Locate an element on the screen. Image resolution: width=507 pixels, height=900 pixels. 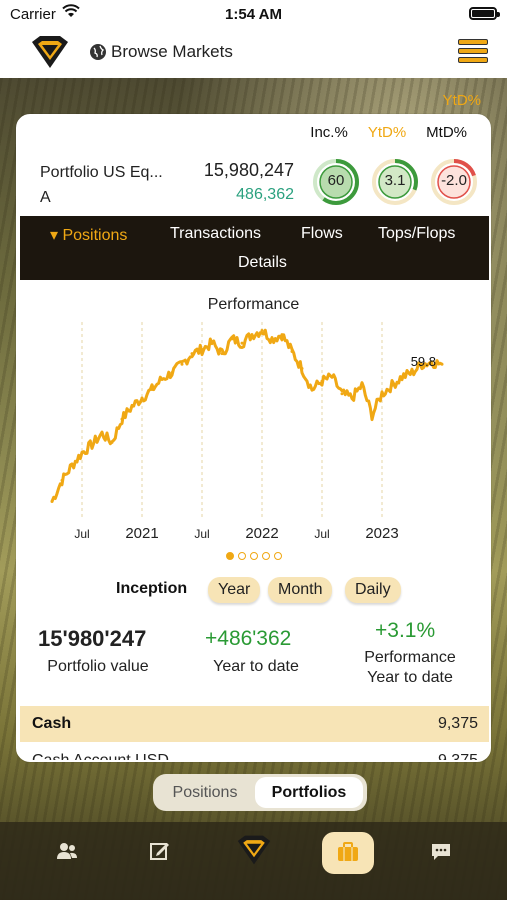
edit-icon is located at coordinates (160, 851).